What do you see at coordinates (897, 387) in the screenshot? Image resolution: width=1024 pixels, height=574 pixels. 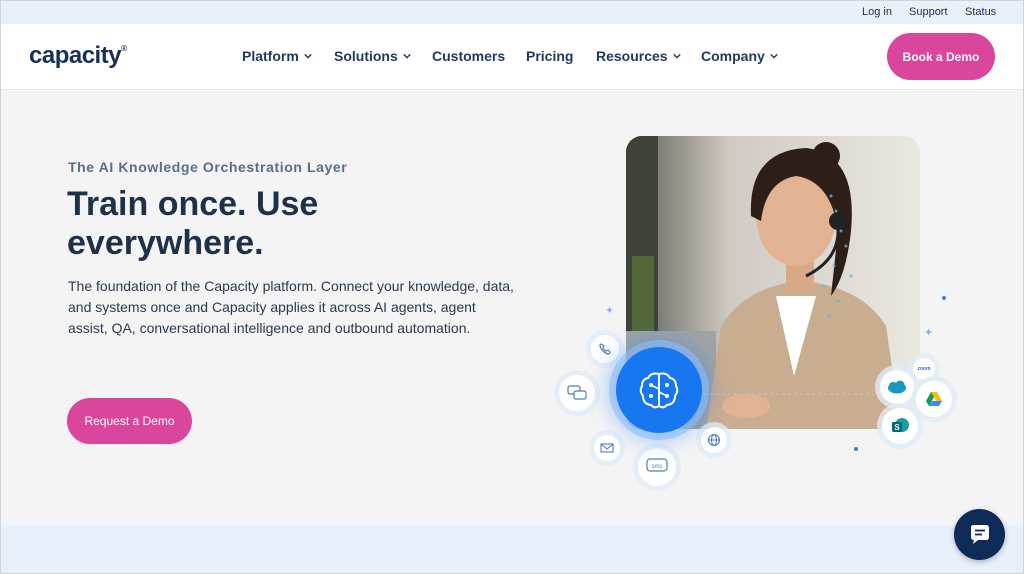 I see `salesforce-icon` at bounding box center [897, 387].